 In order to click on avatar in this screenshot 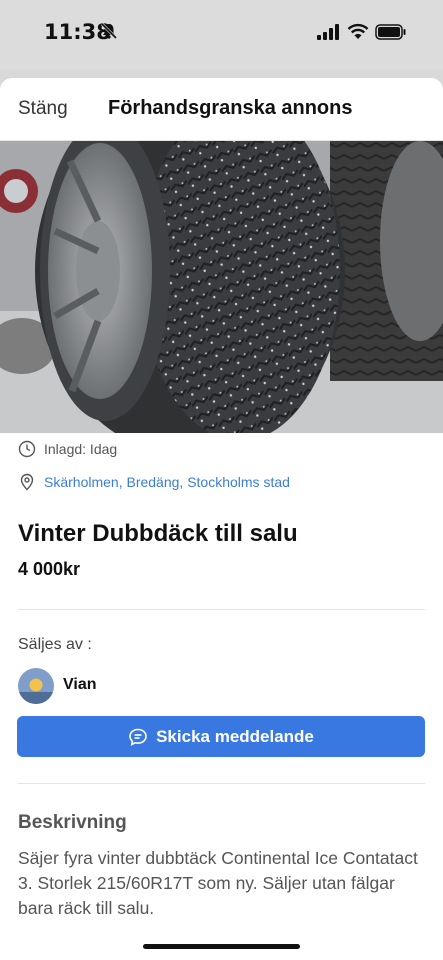, I will do `click(36, 686)`.